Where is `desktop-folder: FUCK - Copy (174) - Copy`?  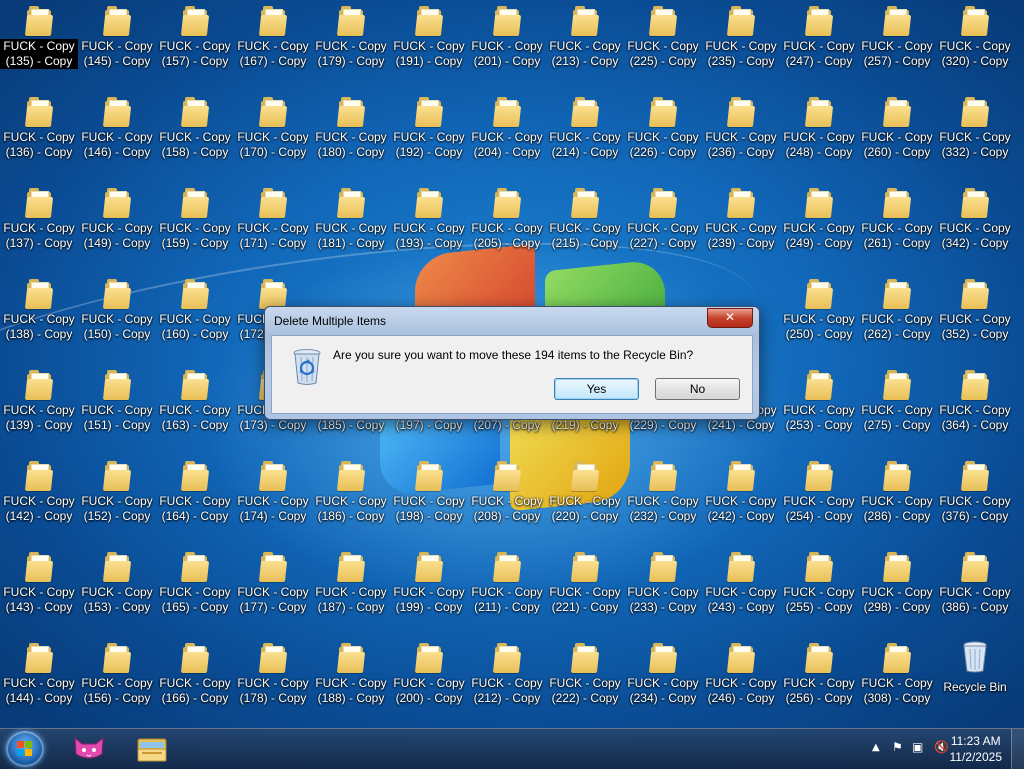
desktop-folder: FUCK - Copy (174) - Copy is located at coordinates (273, 491).